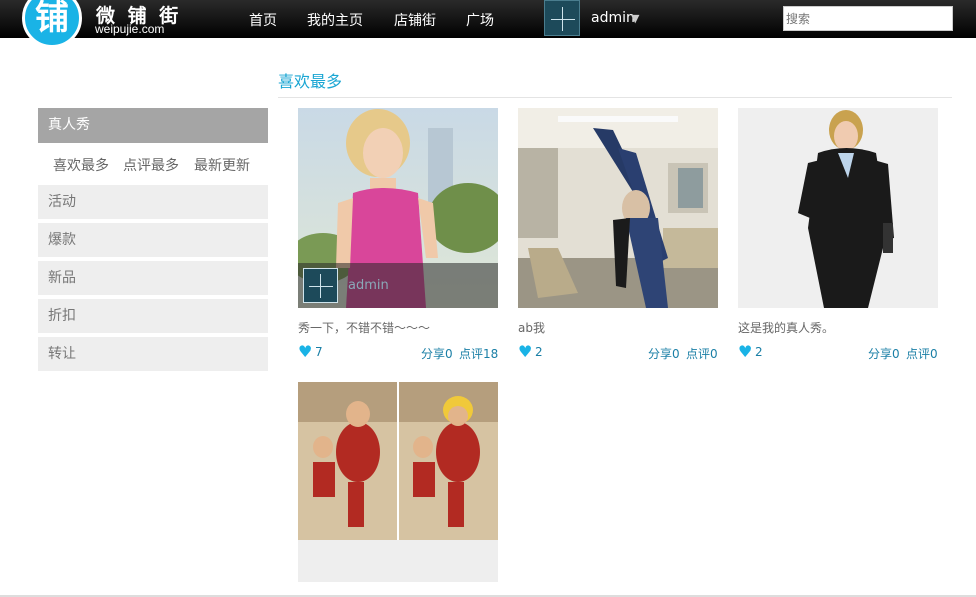  Describe the element at coordinates (635, 18) in the screenshot. I see `chevron-down-icon: ▼` at that location.